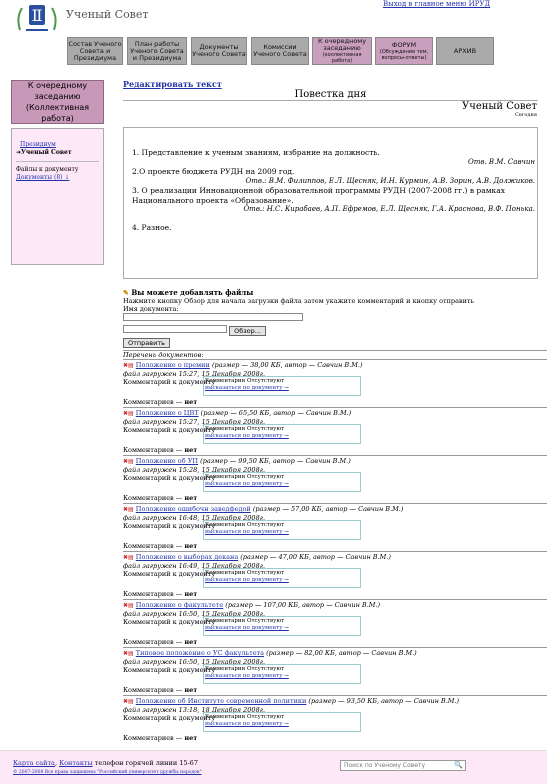 The width and height of the screenshot is (547, 784). Describe the element at coordinates (404, 51) in the screenshot. I see `nav-forum: ФОРУМ (Обсуждение тем, вопросы-ответы)` at that location.